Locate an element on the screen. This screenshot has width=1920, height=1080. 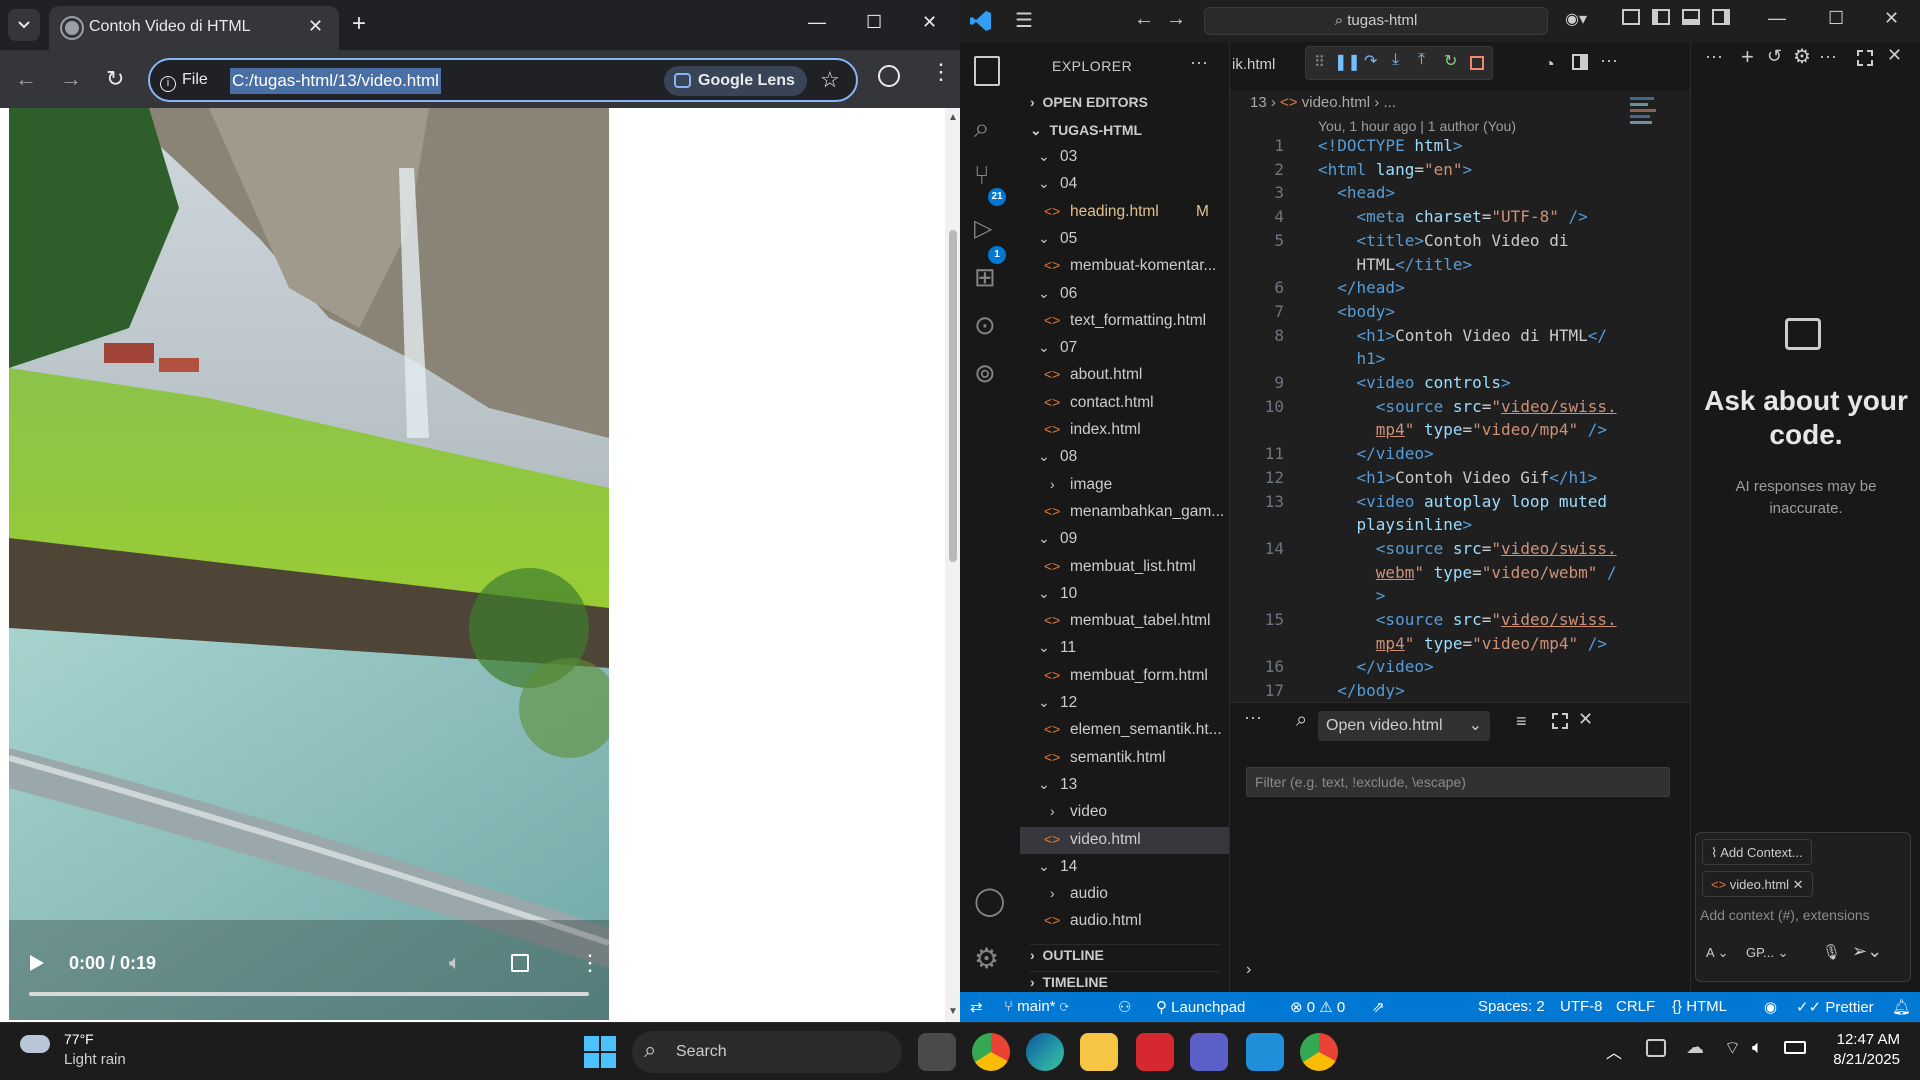
tree-folder: ⌄ 08 is located at coordinates (1124, 457).